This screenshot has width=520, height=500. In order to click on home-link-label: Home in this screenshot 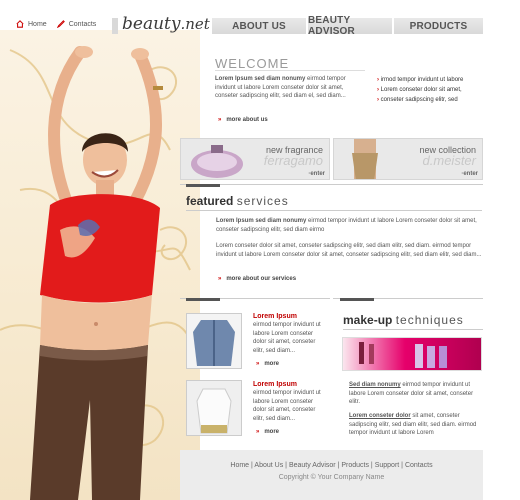, I will do `click(37, 24)`.